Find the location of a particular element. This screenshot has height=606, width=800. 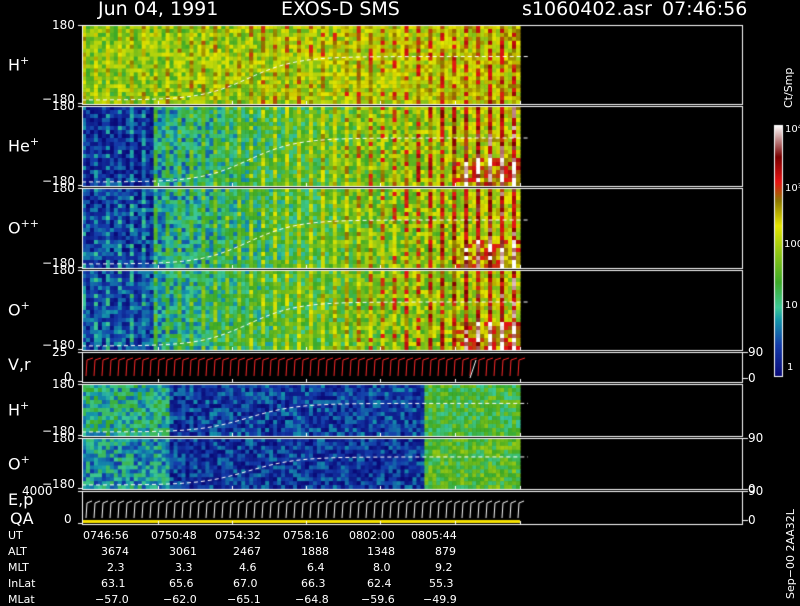

panel-rtick-bottom-4: 0 is located at coordinates (752, 378).